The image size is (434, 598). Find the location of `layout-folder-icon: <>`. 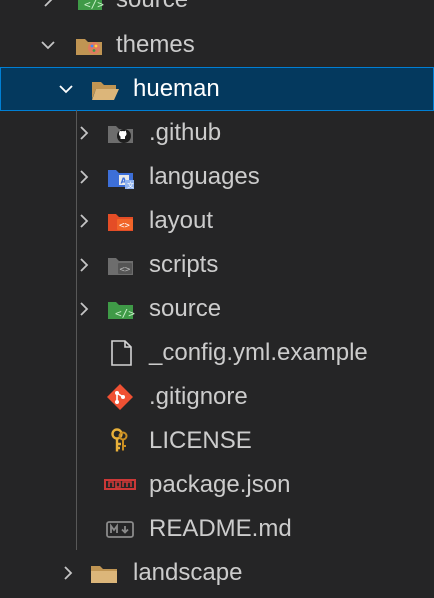

layout-folder-icon: <> is located at coordinates (121, 221).